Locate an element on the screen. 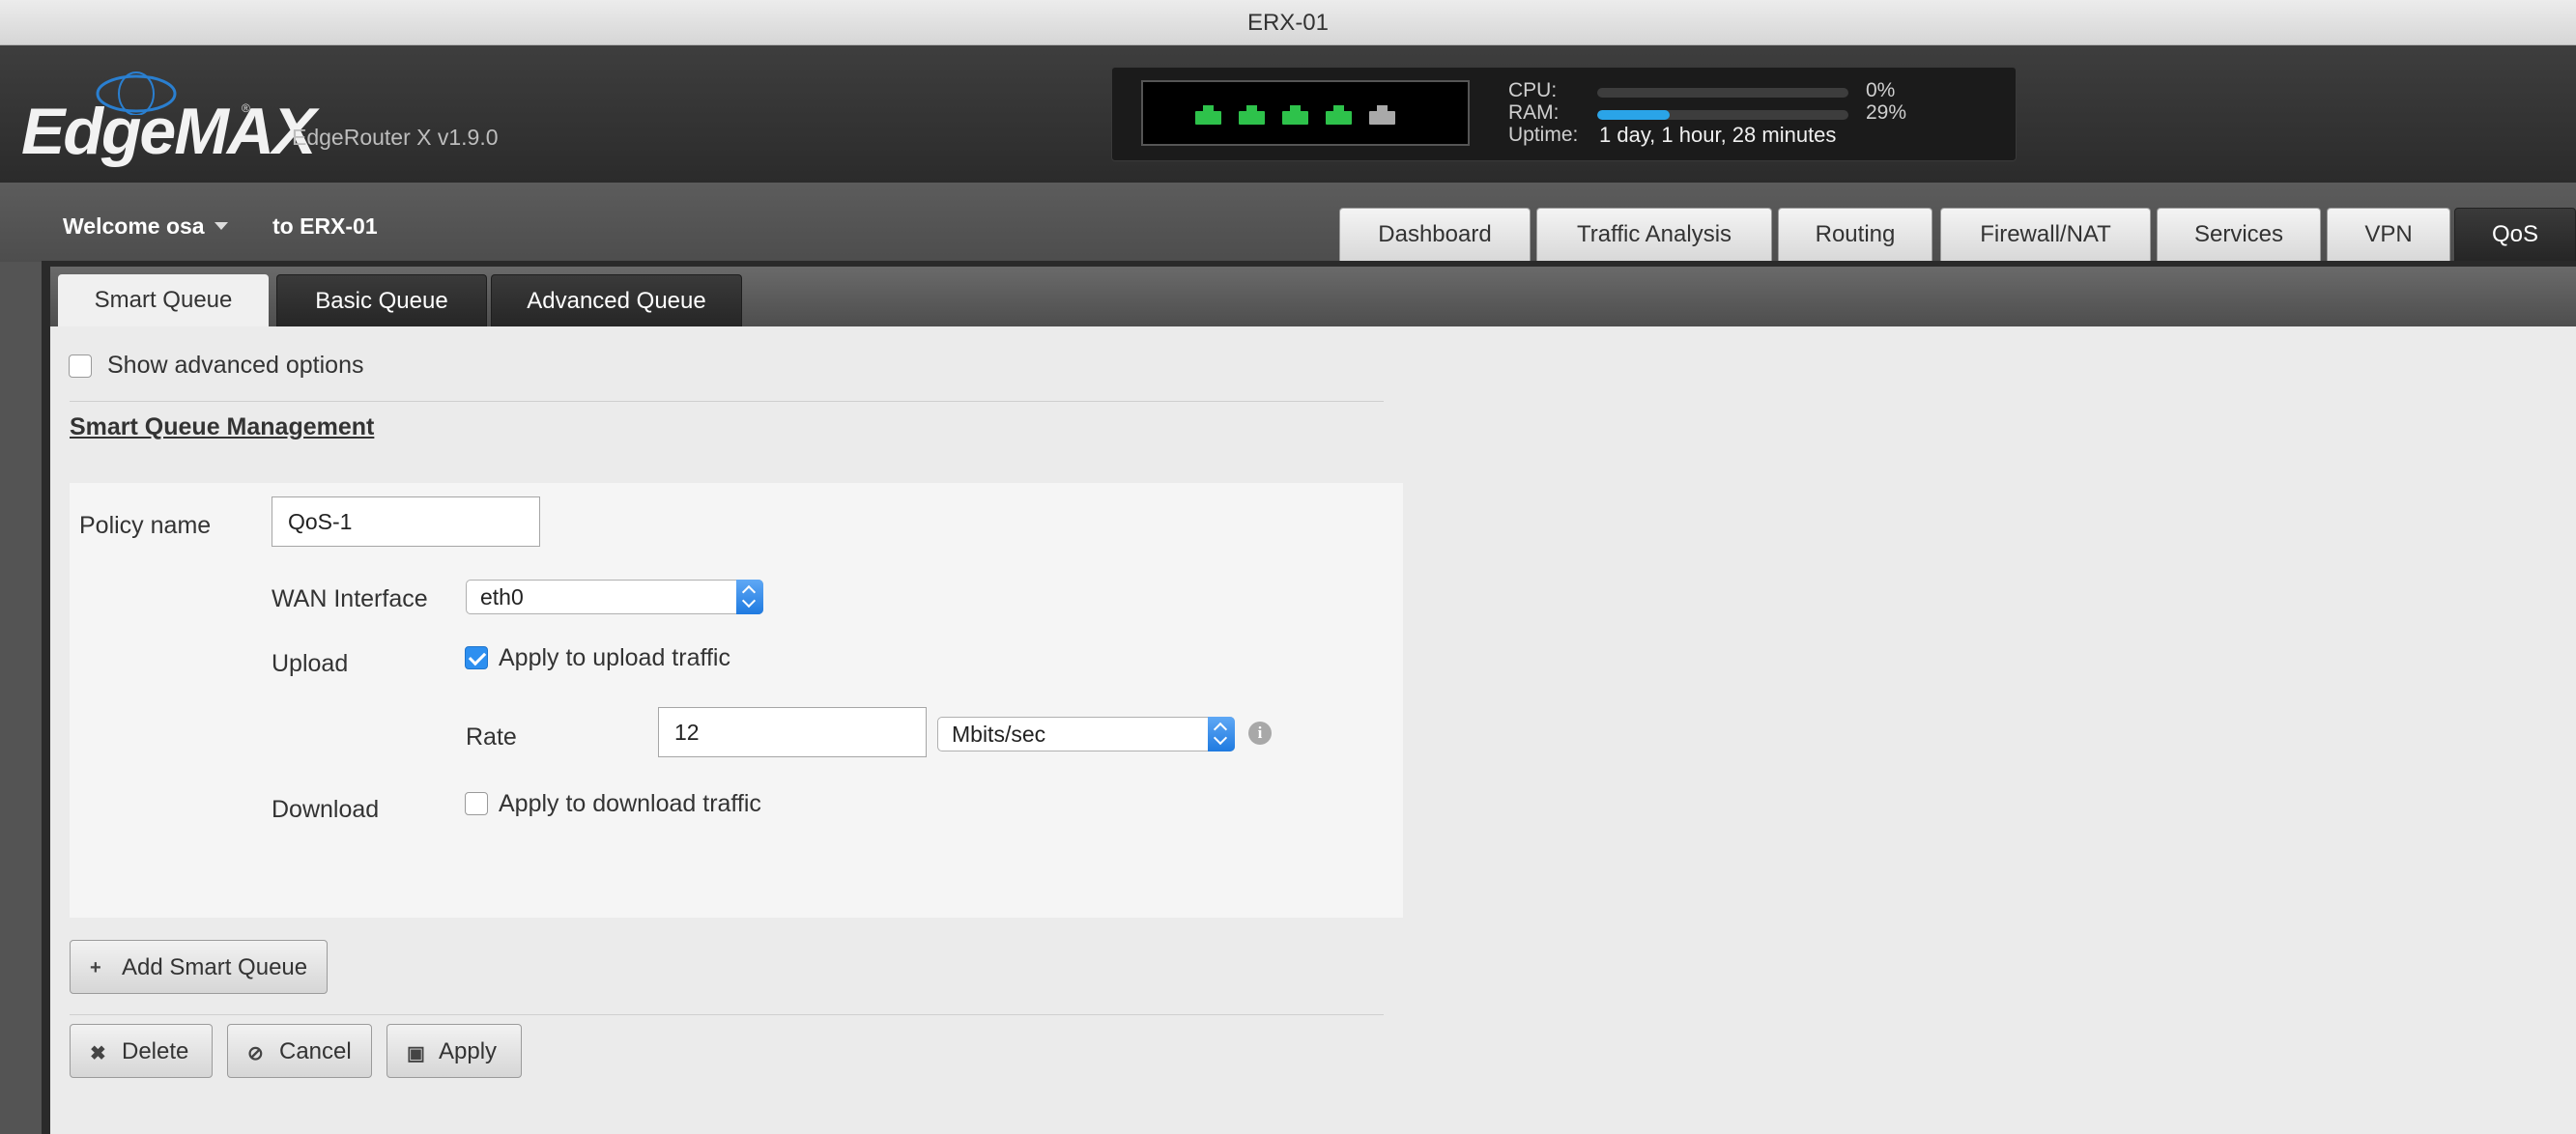 The width and height of the screenshot is (2576, 1134). add-smart-queue-button: + Add Smart Queue is located at coordinates (199, 967).